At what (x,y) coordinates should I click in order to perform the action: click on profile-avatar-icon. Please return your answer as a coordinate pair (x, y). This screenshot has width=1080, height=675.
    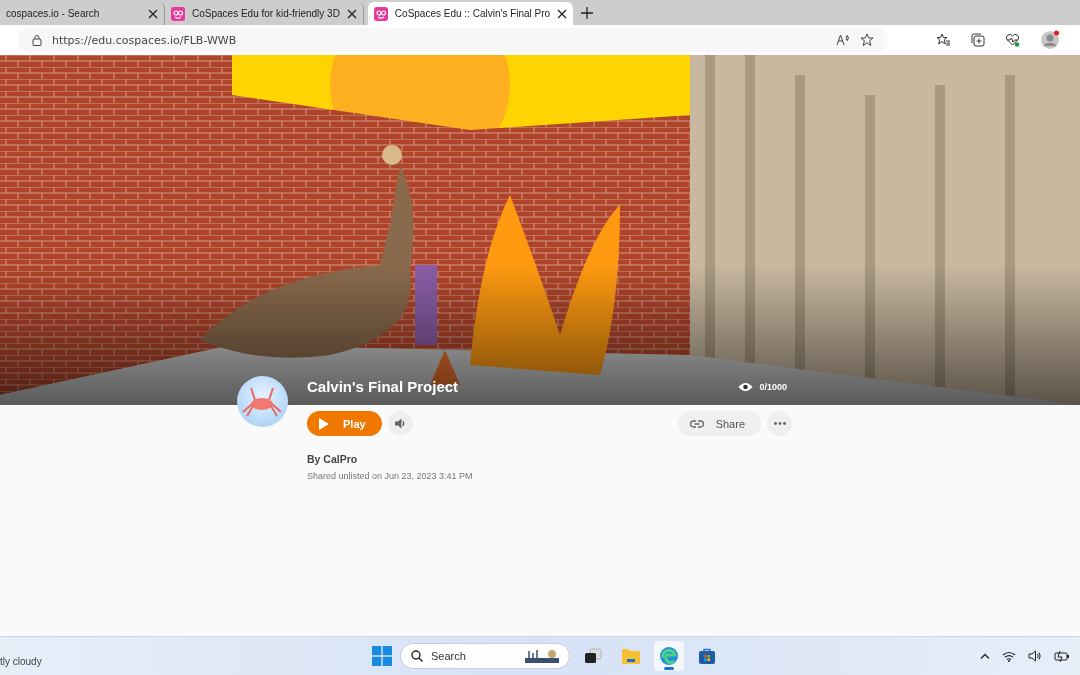
    Looking at the image, I should click on (1050, 40).